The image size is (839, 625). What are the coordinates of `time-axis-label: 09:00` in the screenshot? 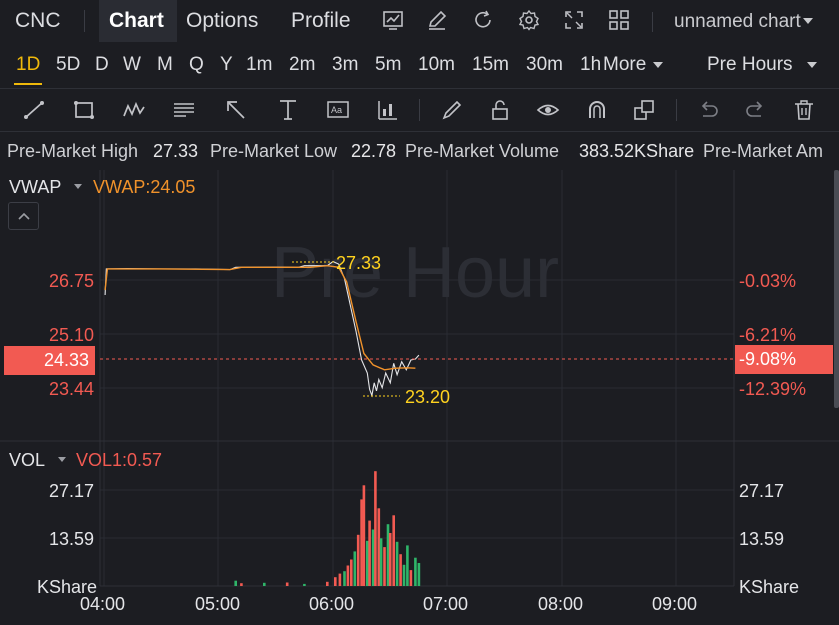 It's located at (675, 604).